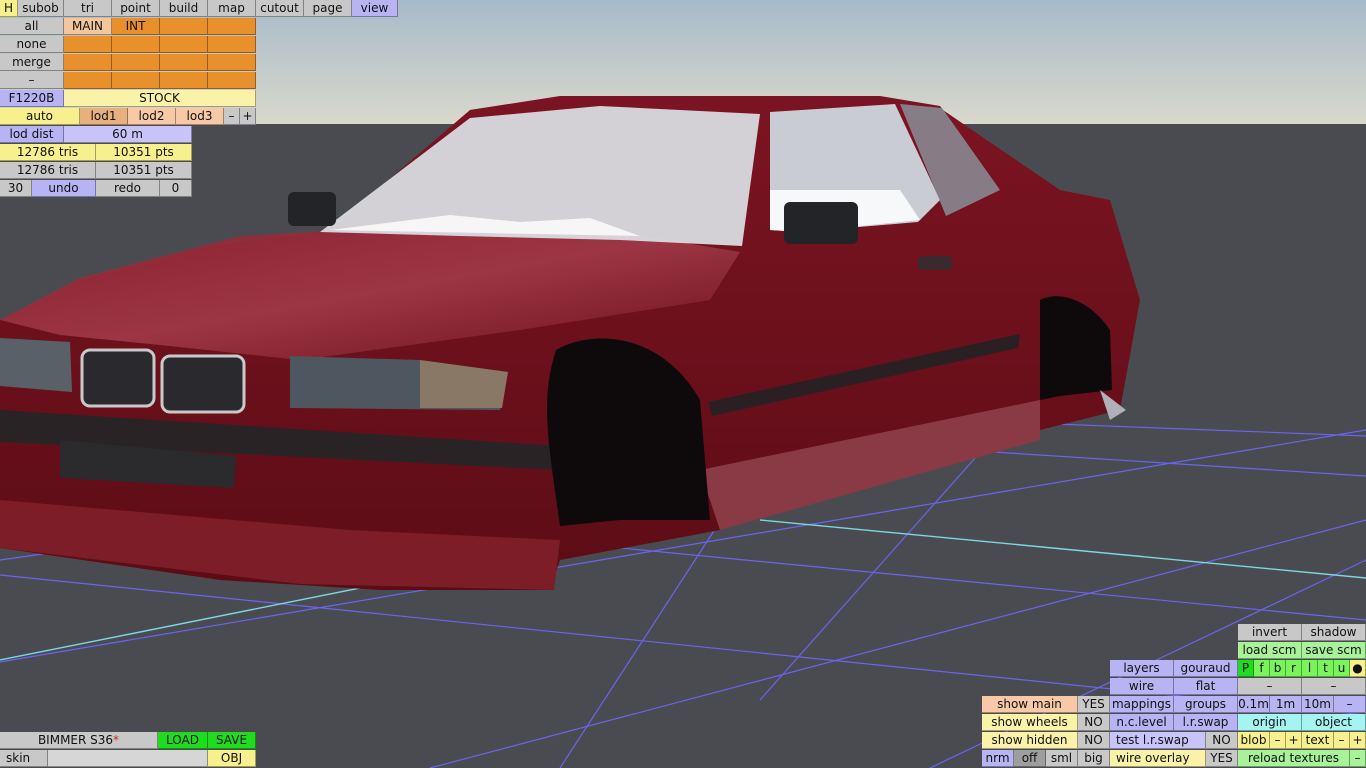  What do you see at coordinates (1030, 758) in the screenshot?
I see `off-button: off` at bounding box center [1030, 758].